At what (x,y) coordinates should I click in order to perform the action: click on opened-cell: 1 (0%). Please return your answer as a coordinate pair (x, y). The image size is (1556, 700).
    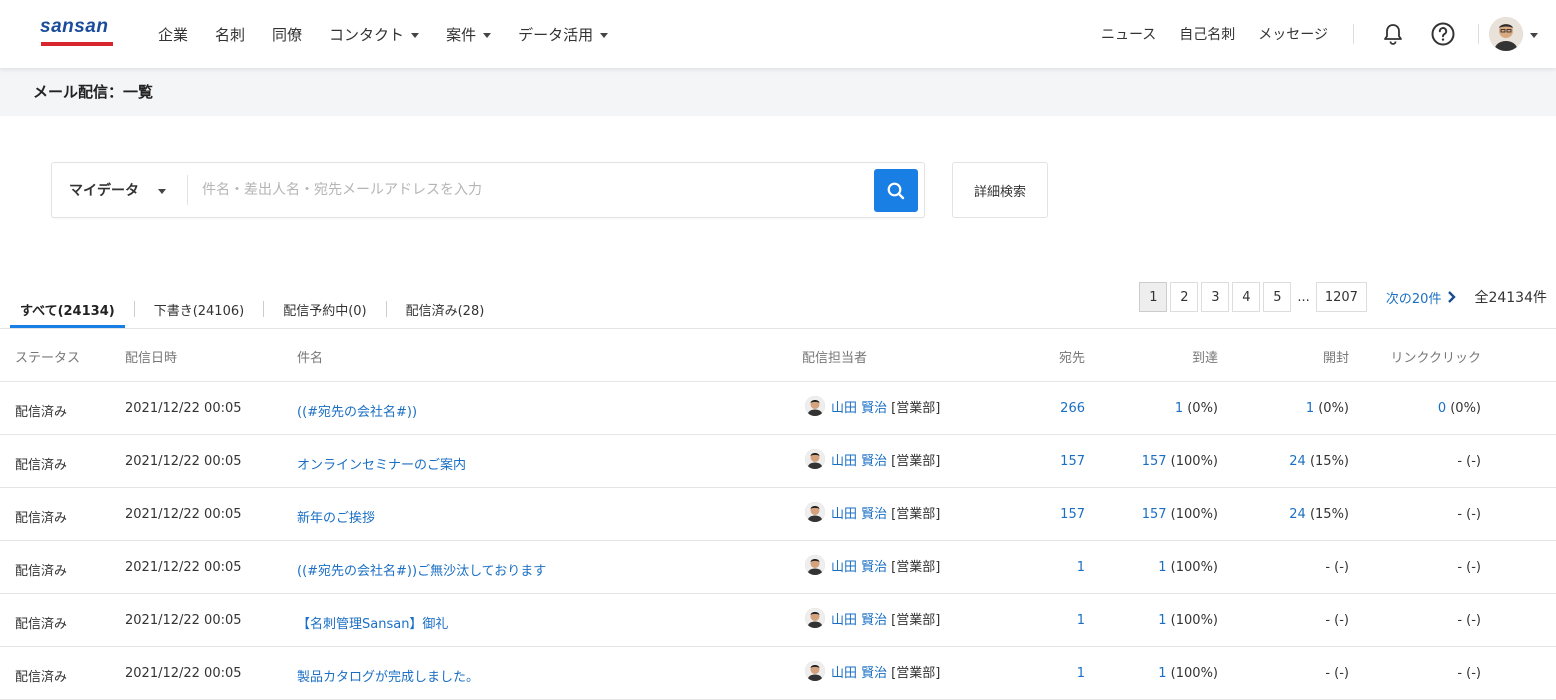
    Looking at the image, I should click on (1327, 408).